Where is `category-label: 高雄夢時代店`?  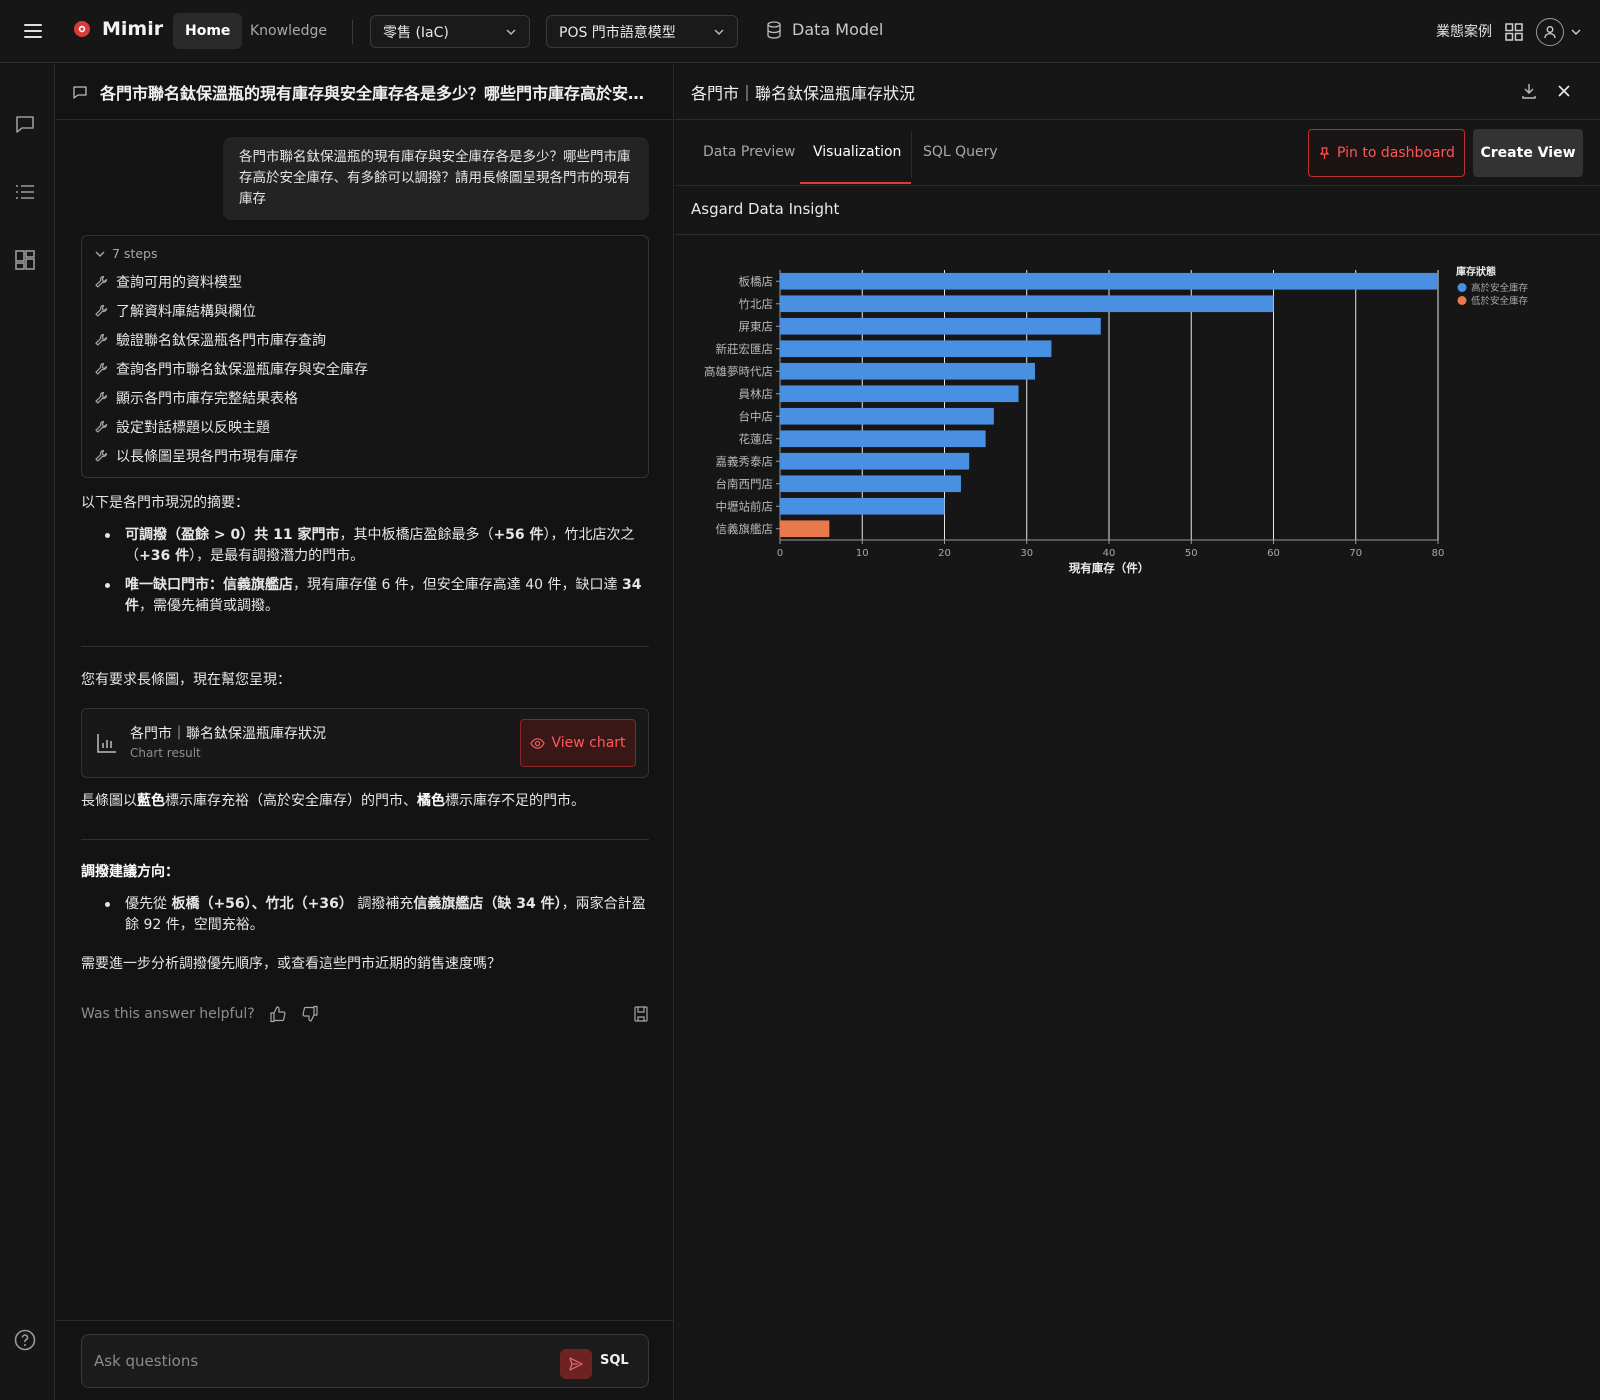 category-label: 高雄夢時代店 is located at coordinates (738, 371).